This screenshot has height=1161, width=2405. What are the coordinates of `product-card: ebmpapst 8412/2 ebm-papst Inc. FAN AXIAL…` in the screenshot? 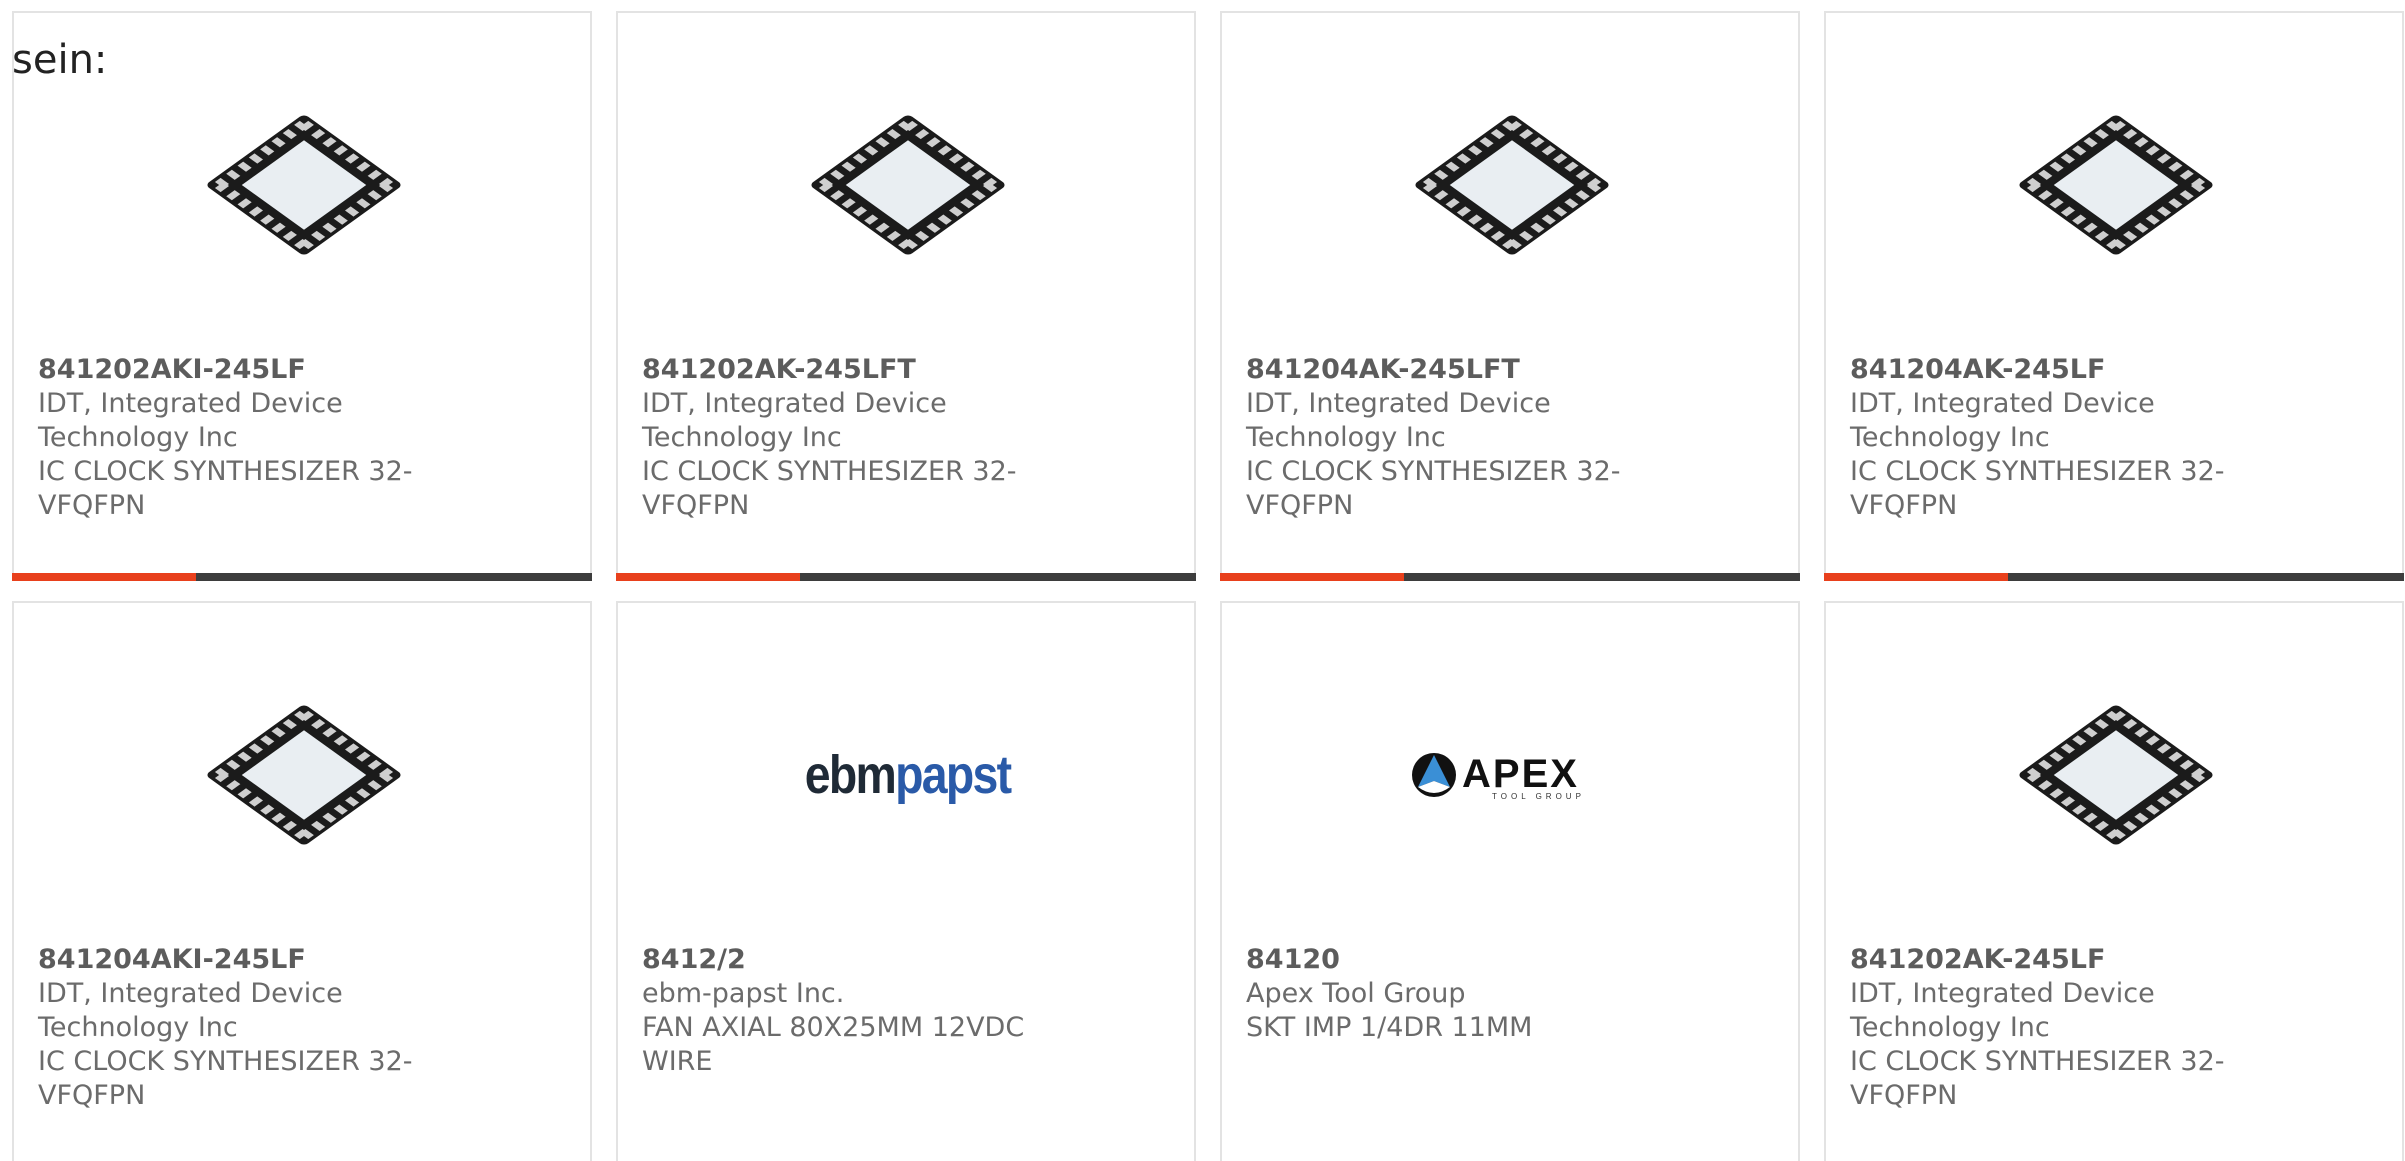 It's located at (906, 881).